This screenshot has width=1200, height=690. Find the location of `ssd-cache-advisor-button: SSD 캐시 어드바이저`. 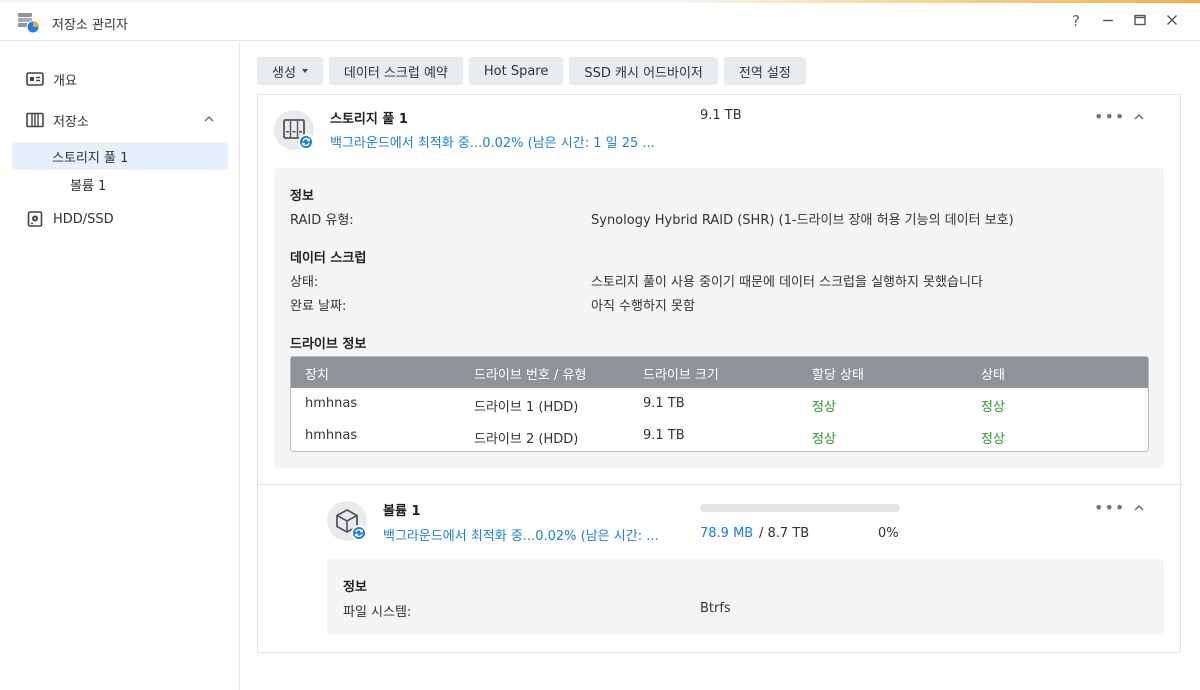

ssd-cache-advisor-button: SSD 캐시 어드바이저 is located at coordinates (643, 71).